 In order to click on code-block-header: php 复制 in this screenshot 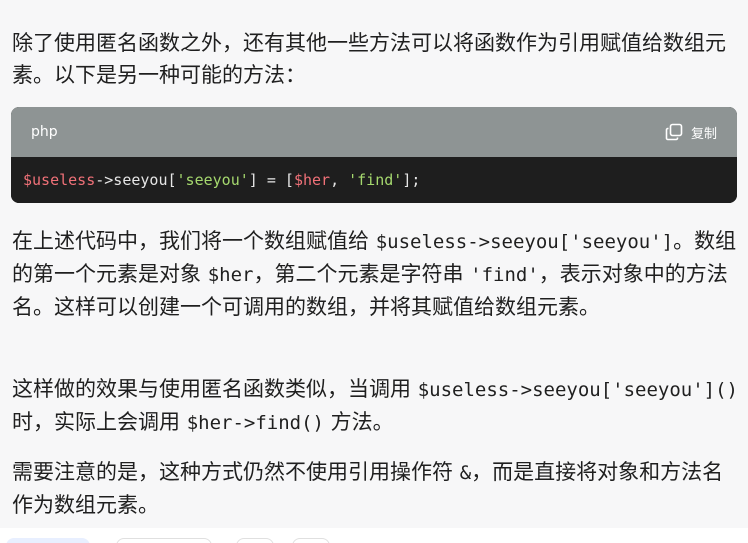, I will do `click(374, 132)`.